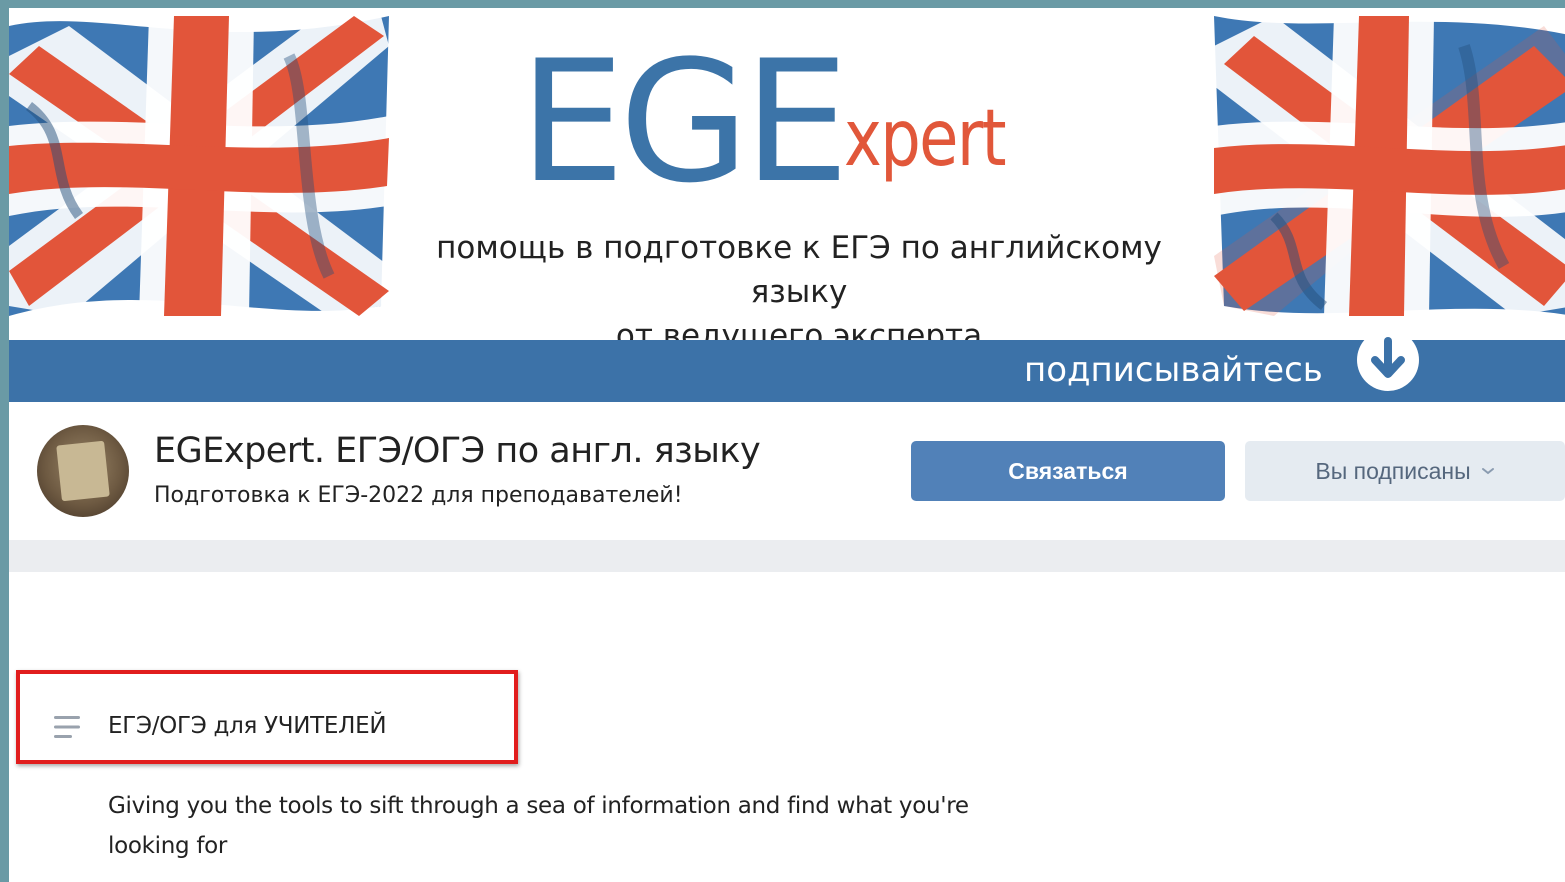  What do you see at coordinates (457, 451) in the screenshot?
I see `page-title: EGExpert. ЕГЭ/ОГЭ по англ. языку` at bounding box center [457, 451].